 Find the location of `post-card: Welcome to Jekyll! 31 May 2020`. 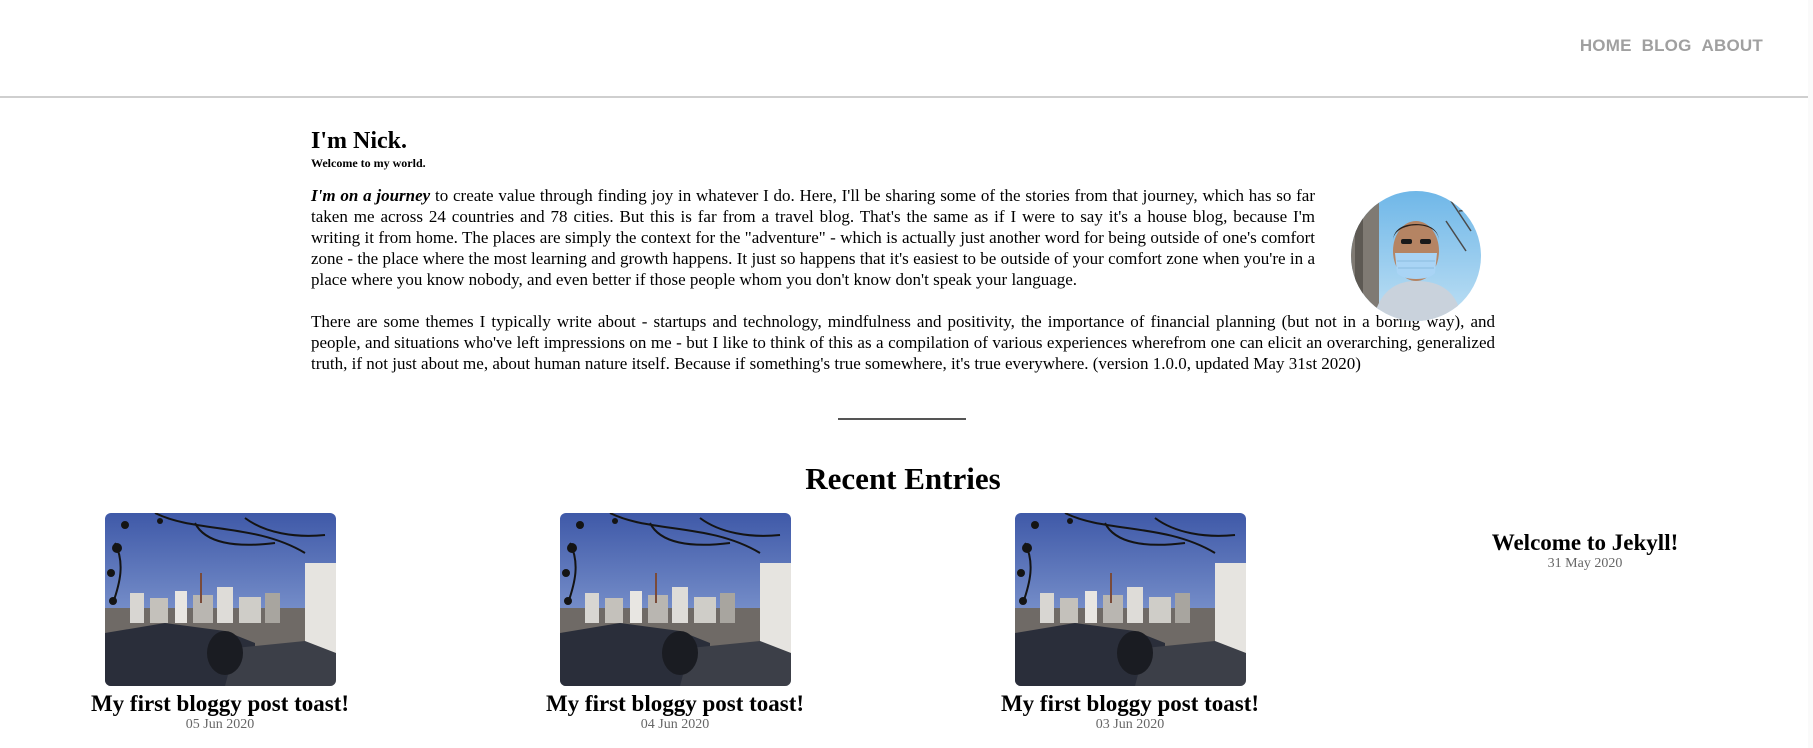

post-card: Welcome to Jekyll! 31 May 2020 is located at coordinates (1585, 542).